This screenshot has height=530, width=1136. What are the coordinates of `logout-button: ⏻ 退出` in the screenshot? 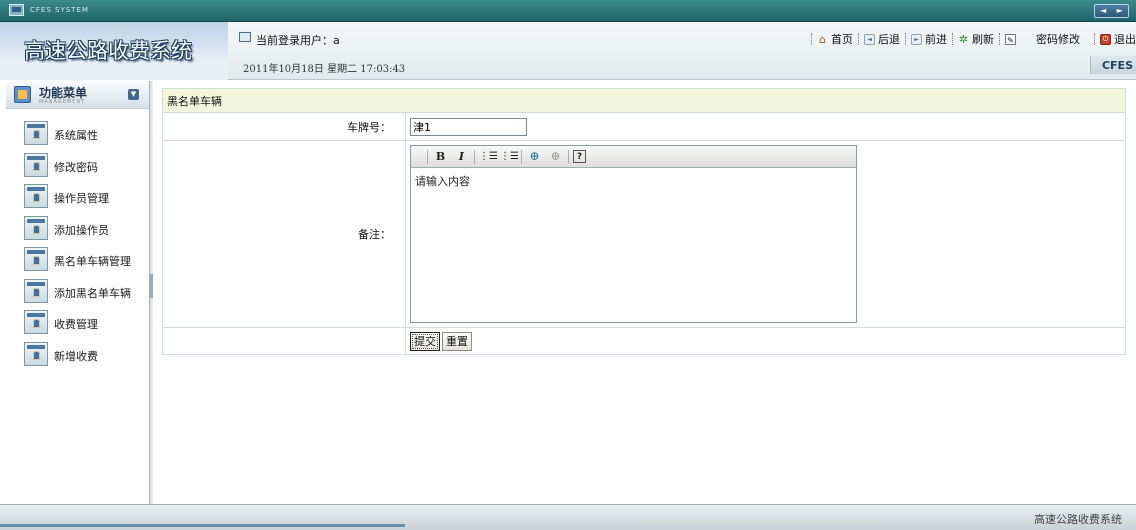 It's located at (1118, 39).